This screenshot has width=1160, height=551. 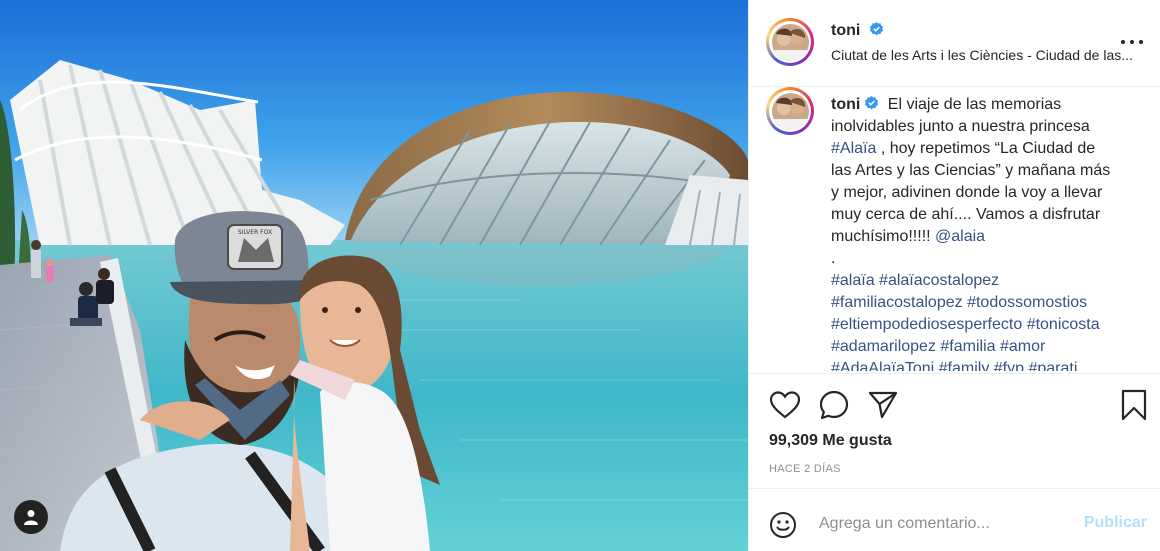 I want to click on cap-text: SILVER FOX, so click(x=255, y=232).